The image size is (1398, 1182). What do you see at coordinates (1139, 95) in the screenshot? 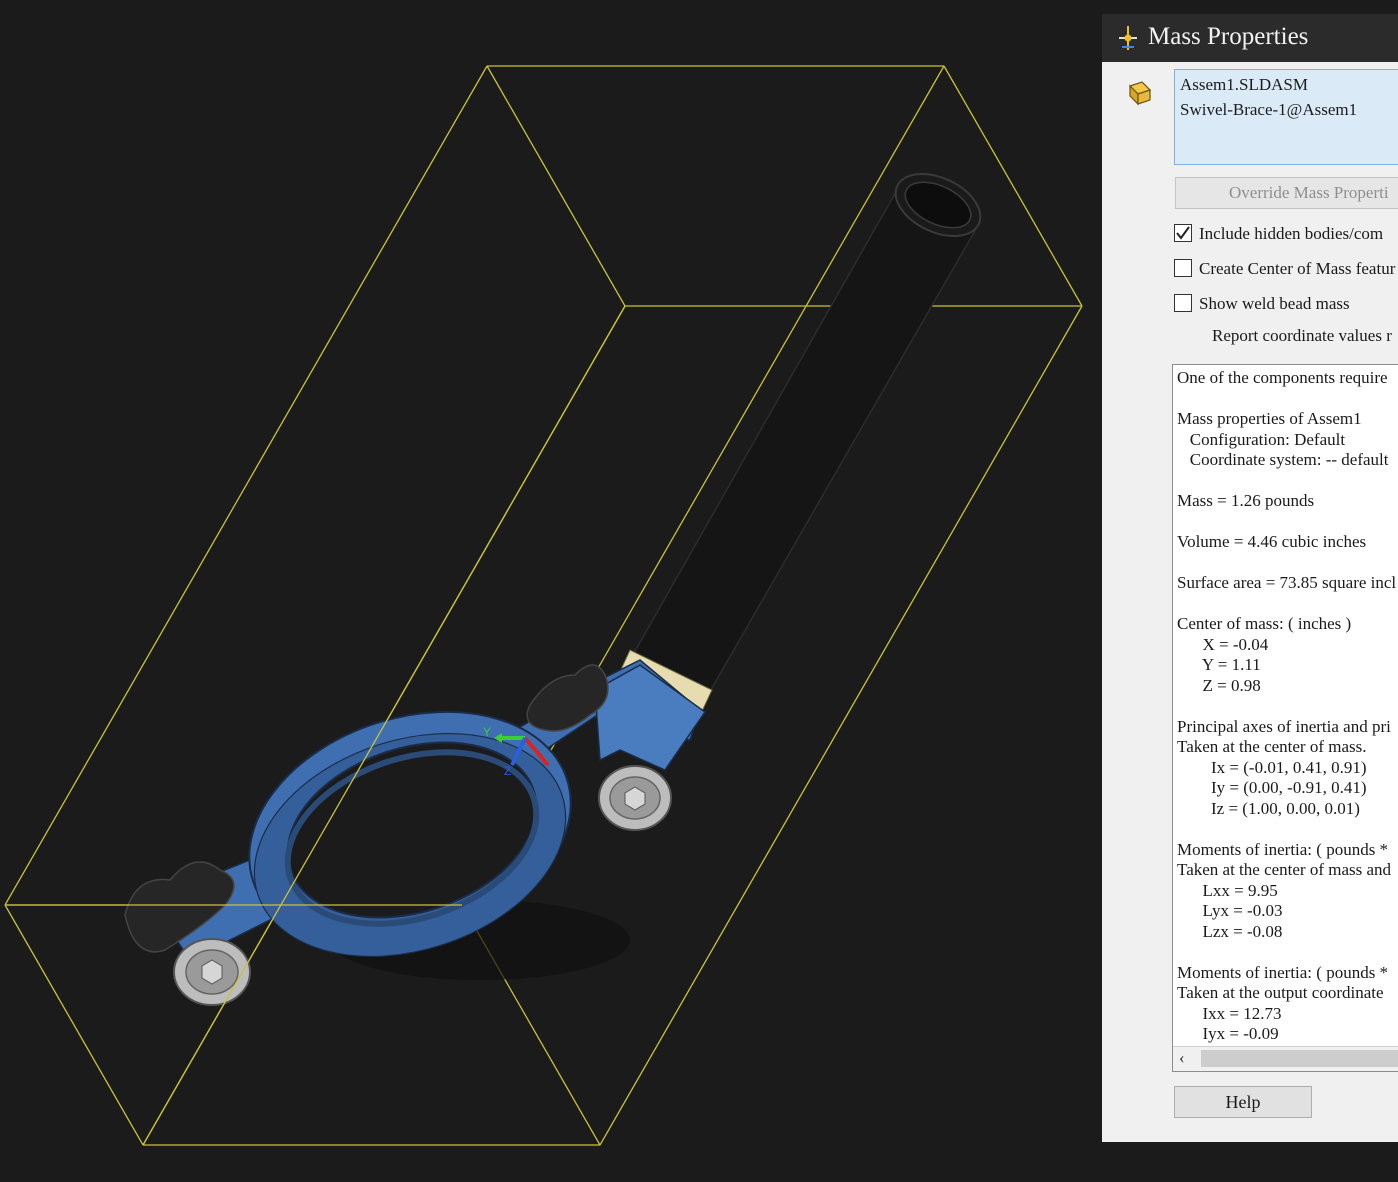
I see `assembly-component-icon` at bounding box center [1139, 95].